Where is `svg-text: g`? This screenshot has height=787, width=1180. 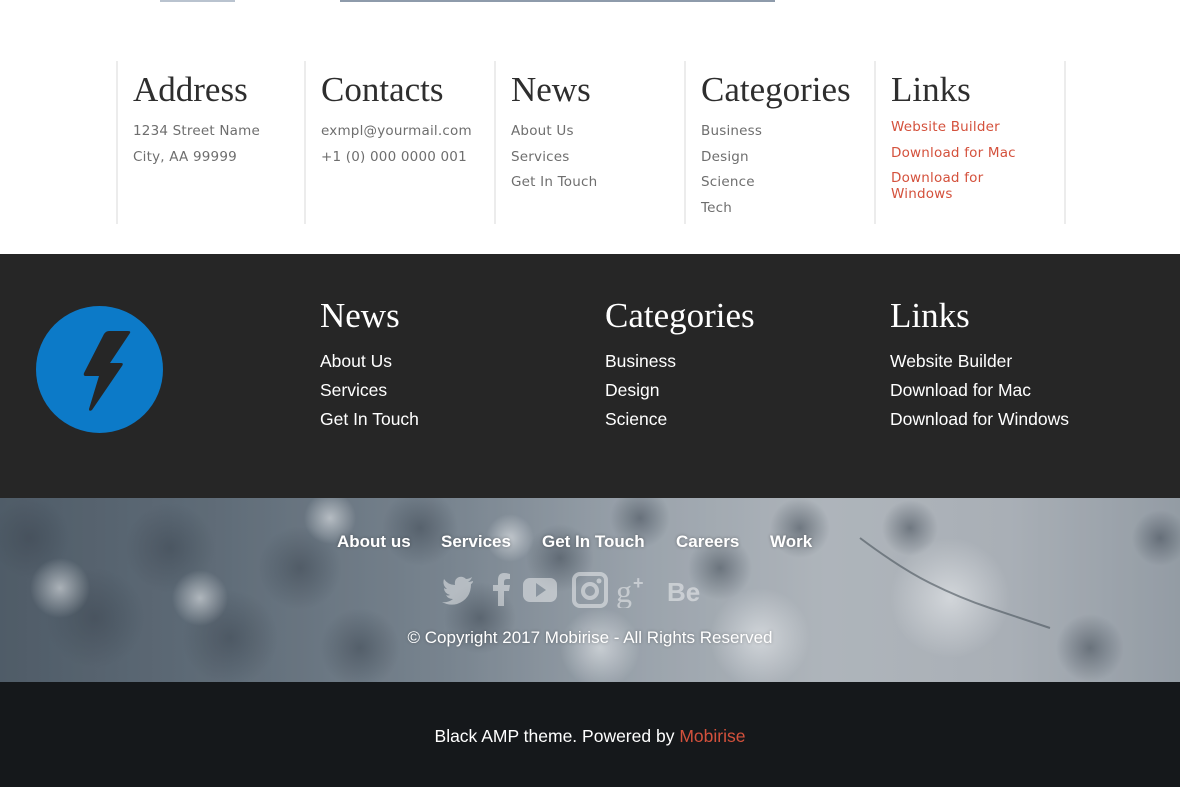
svg-text: g is located at coordinates (624, 590).